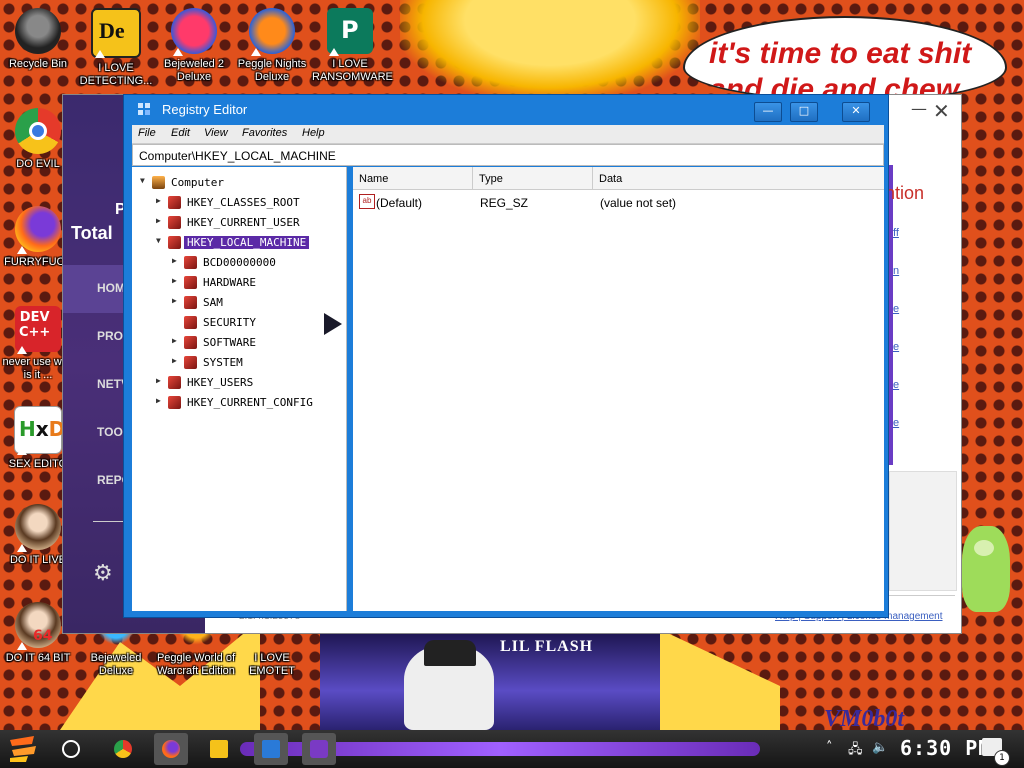 This screenshot has width=1024, height=768. What do you see at coordinates (896, 233) in the screenshot?
I see `status-link: ff` at bounding box center [896, 233].